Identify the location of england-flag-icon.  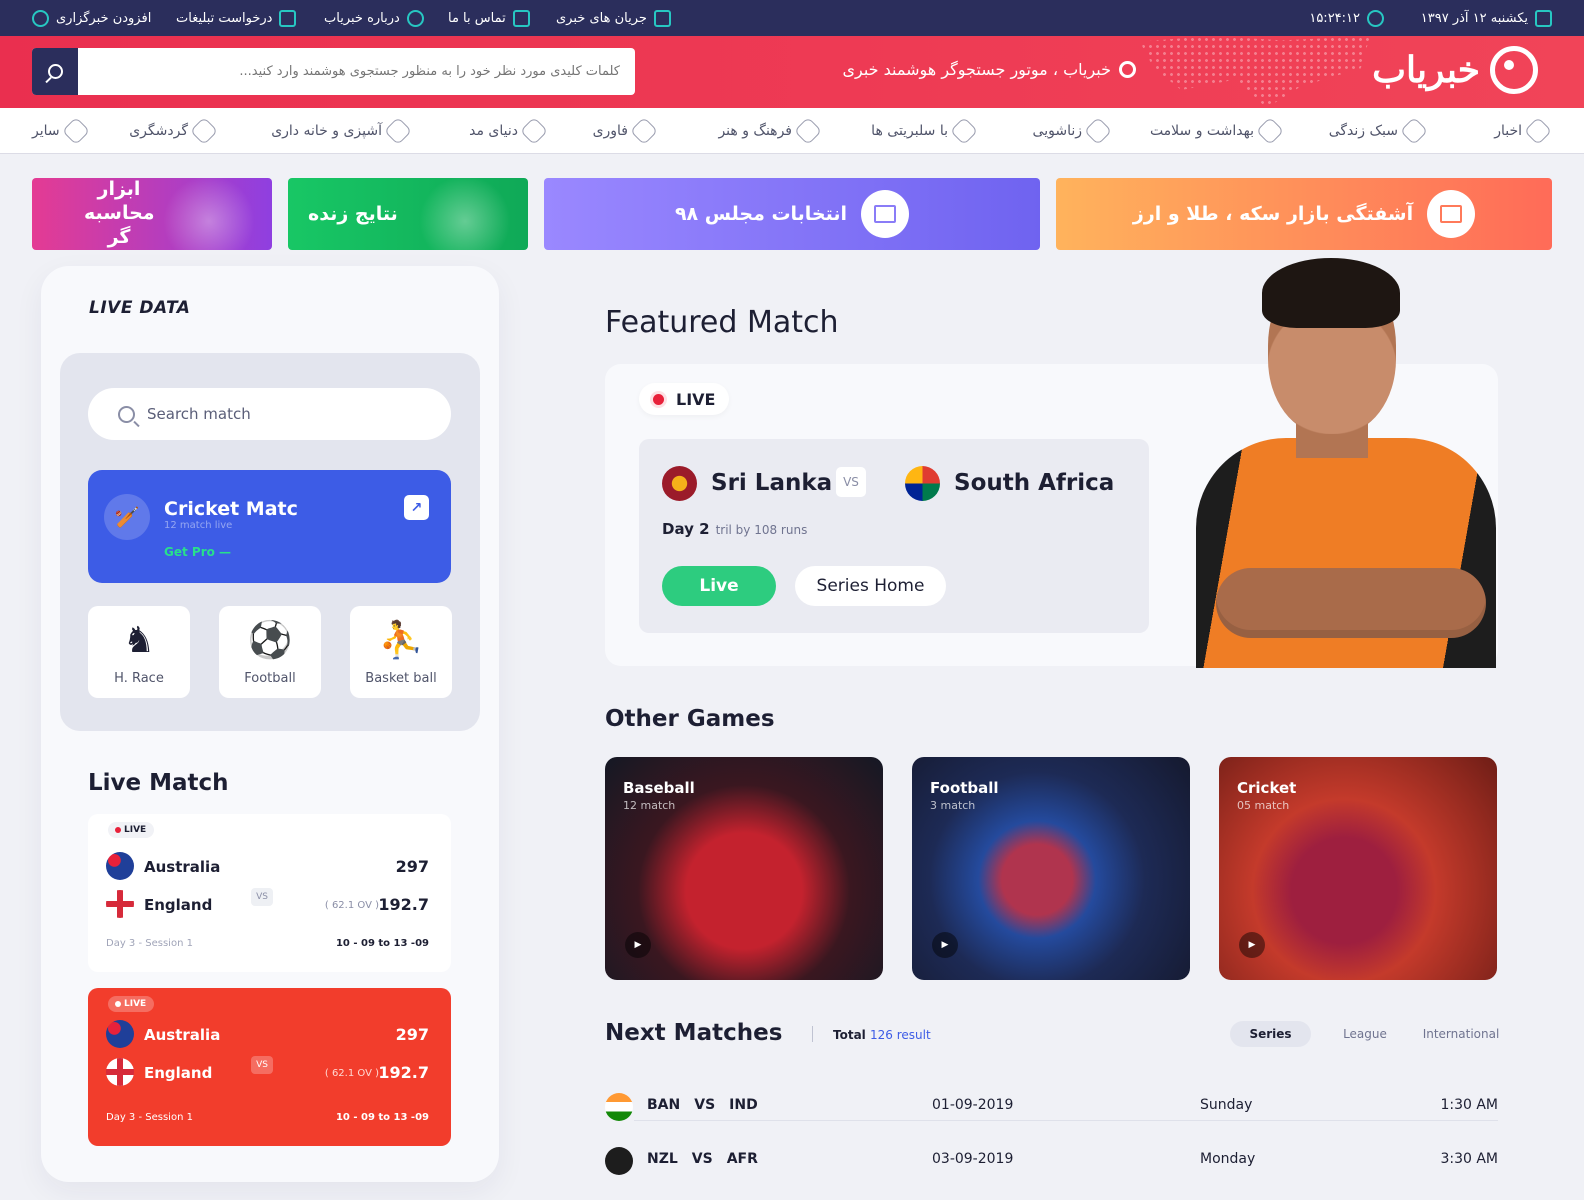
(120, 1072).